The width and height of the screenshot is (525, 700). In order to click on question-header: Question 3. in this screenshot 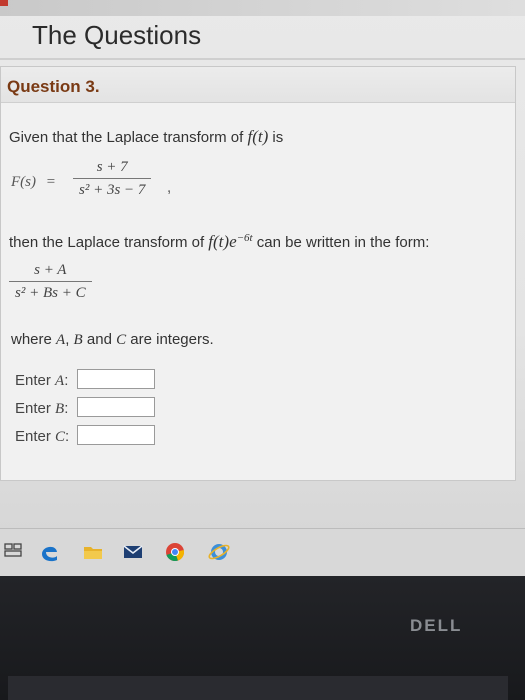, I will do `click(258, 85)`.